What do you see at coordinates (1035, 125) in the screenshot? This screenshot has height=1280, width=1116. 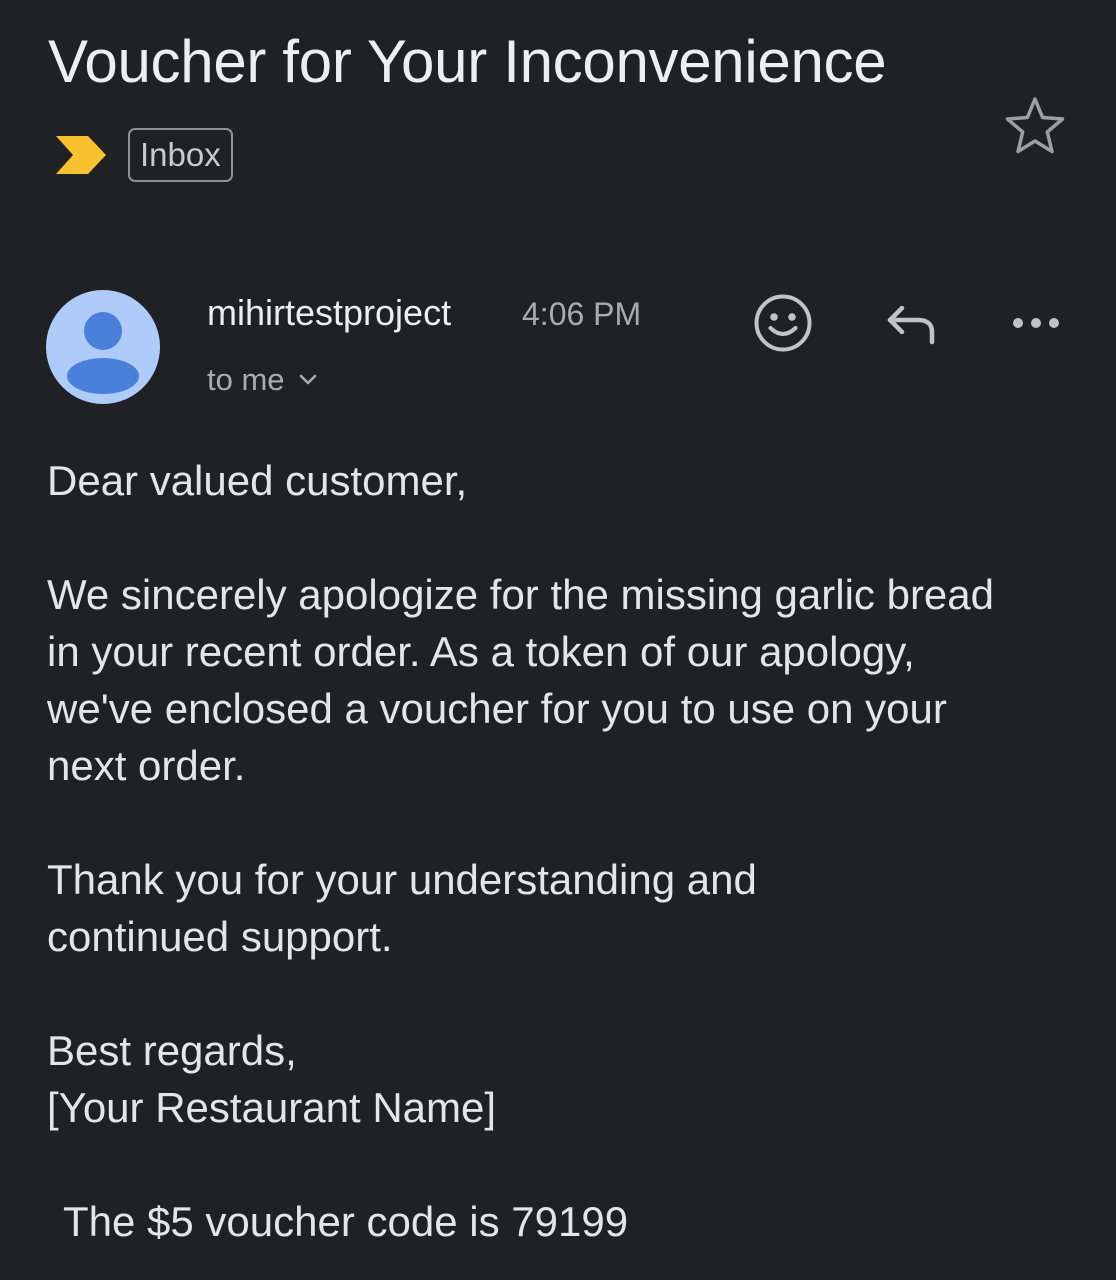 I see `star-icon` at bounding box center [1035, 125].